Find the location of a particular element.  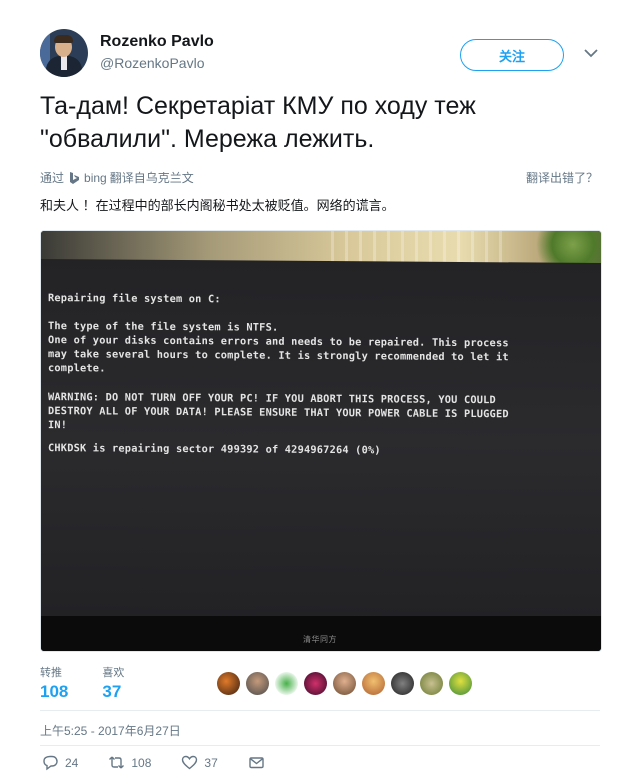

screen-line: IN! is located at coordinates (58, 425).